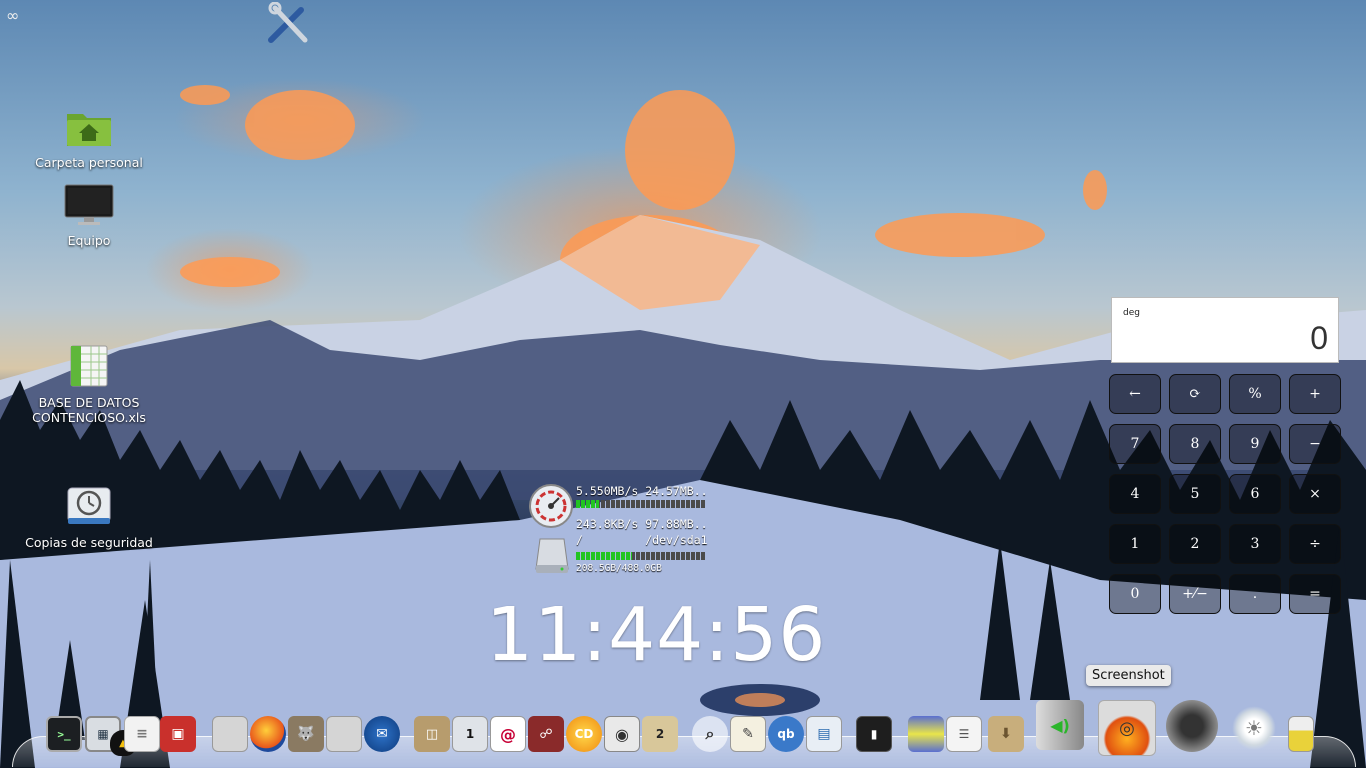 The width and height of the screenshot is (1366, 768). Describe the element at coordinates (64, 734) in the screenshot. I see `terminal-icon: >_` at that location.